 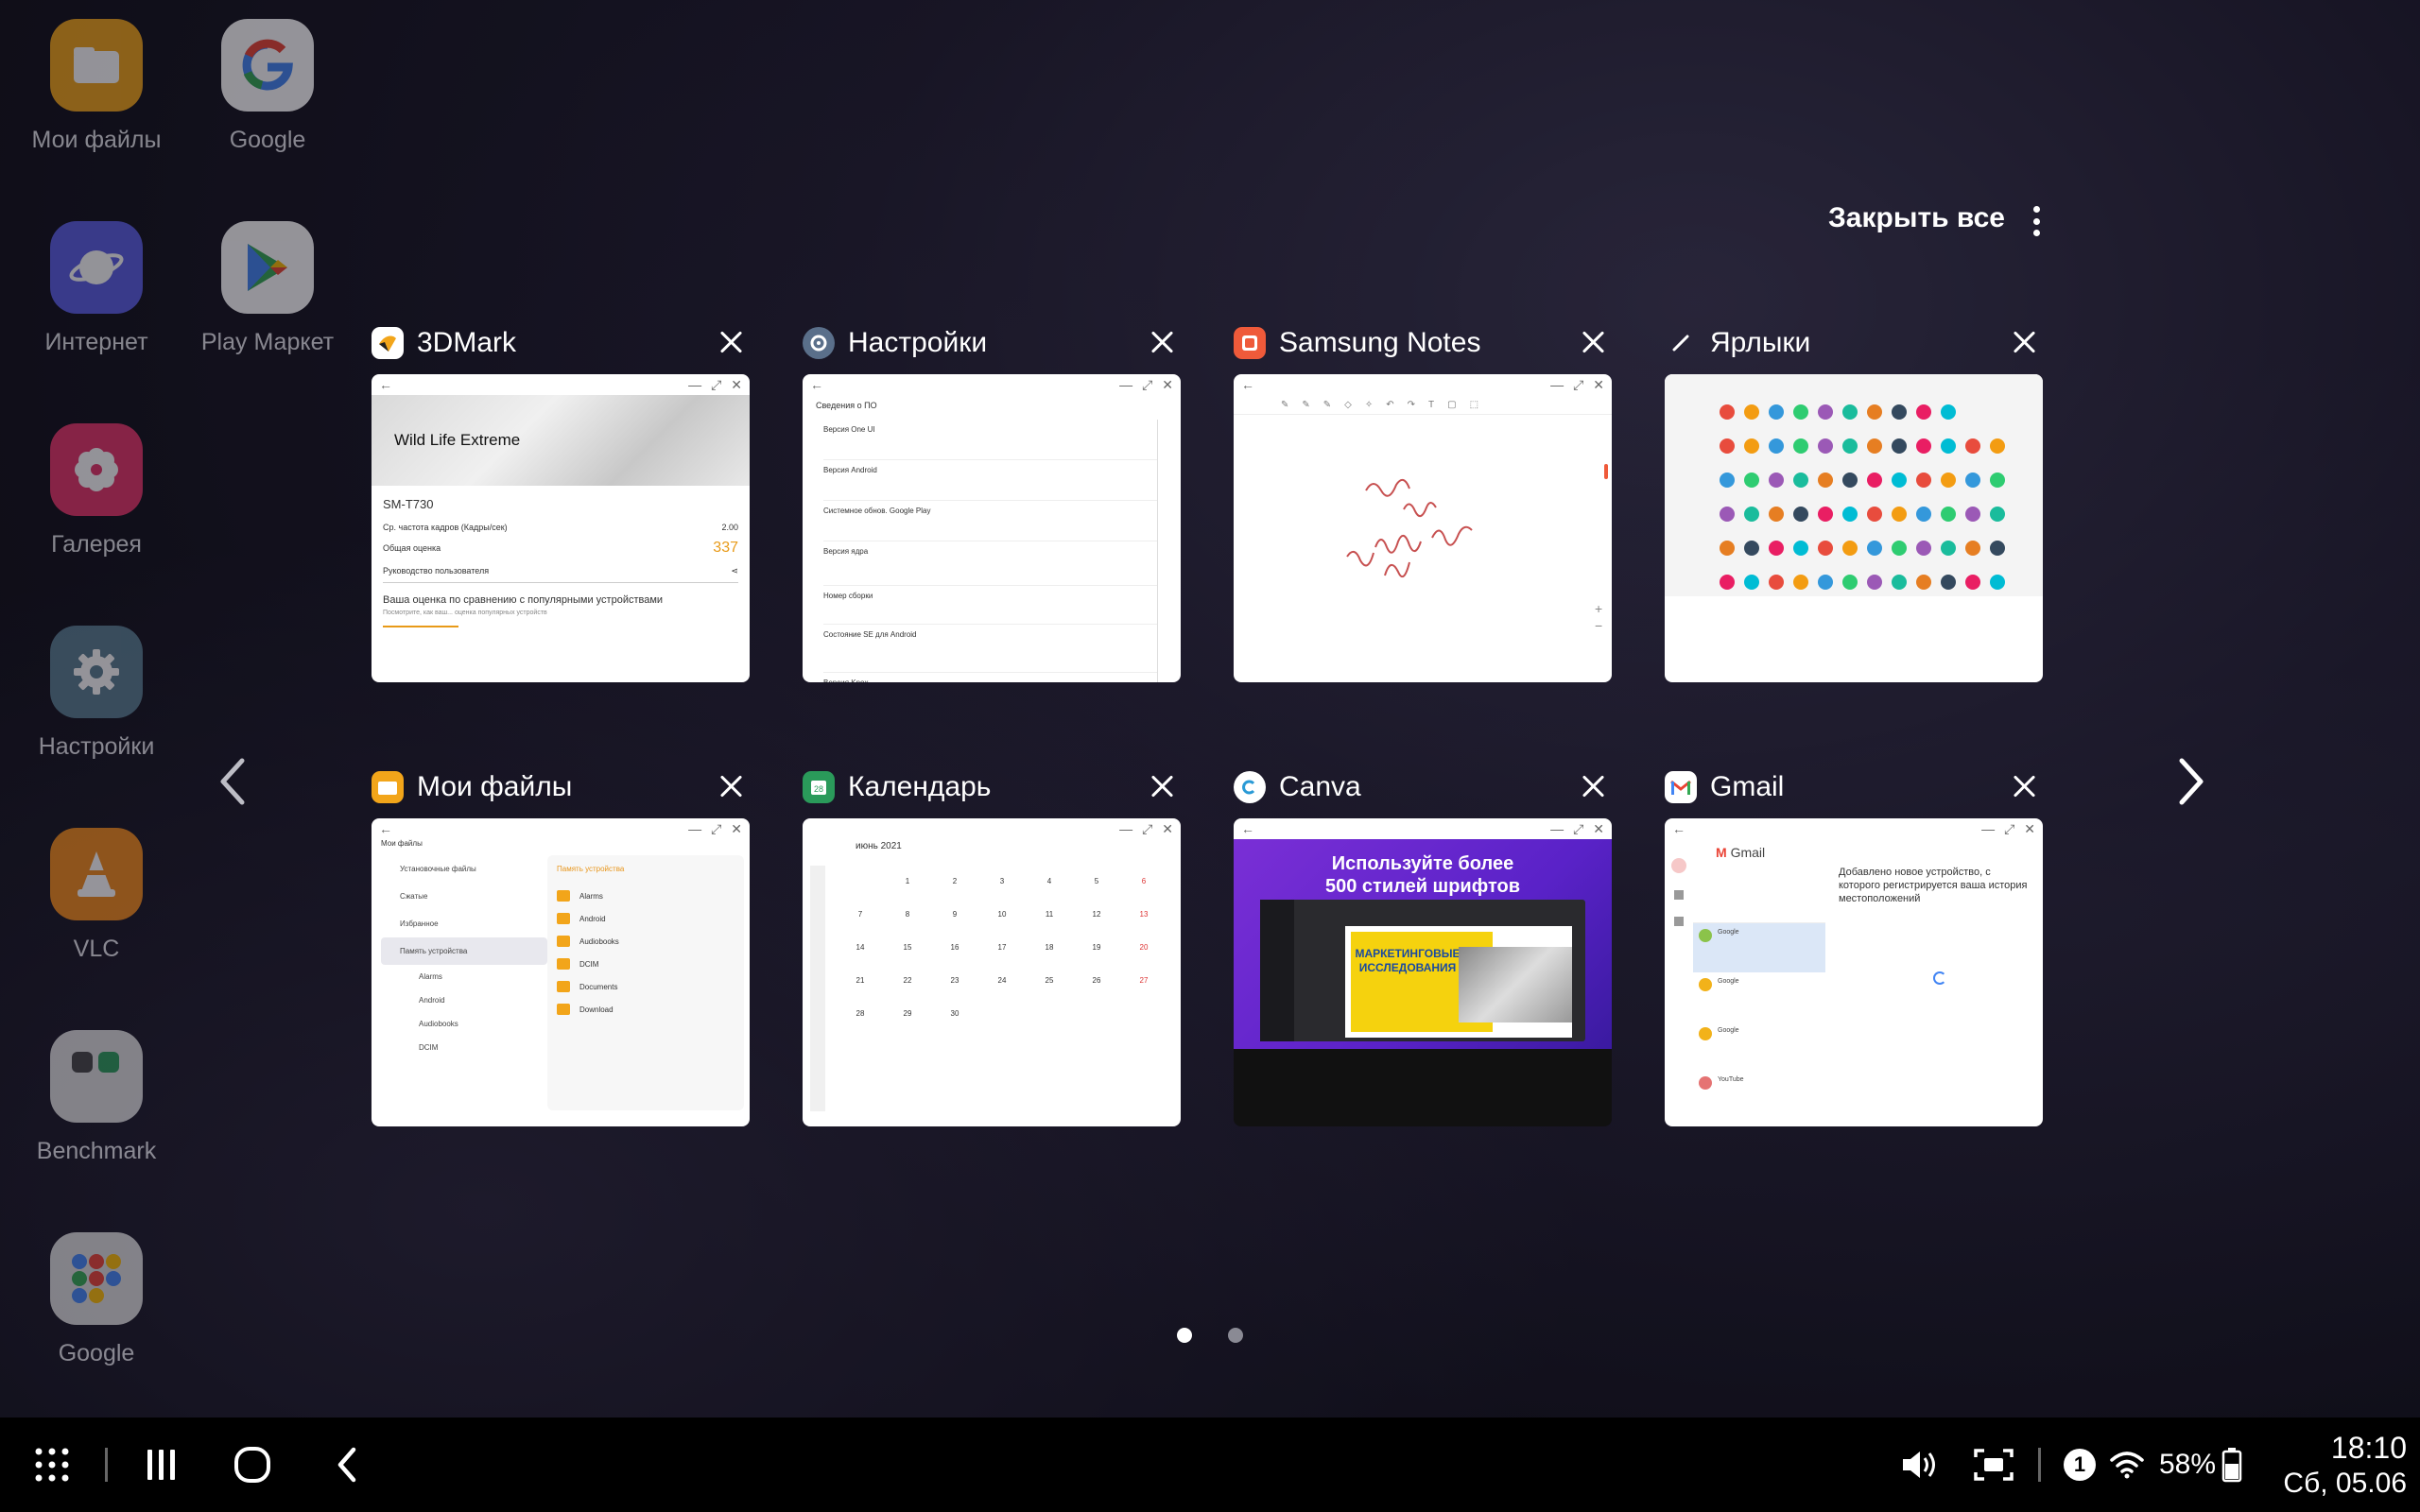 What do you see at coordinates (1380, 342) in the screenshot?
I see `card-title: Samsung Notes` at bounding box center [1380, 342].